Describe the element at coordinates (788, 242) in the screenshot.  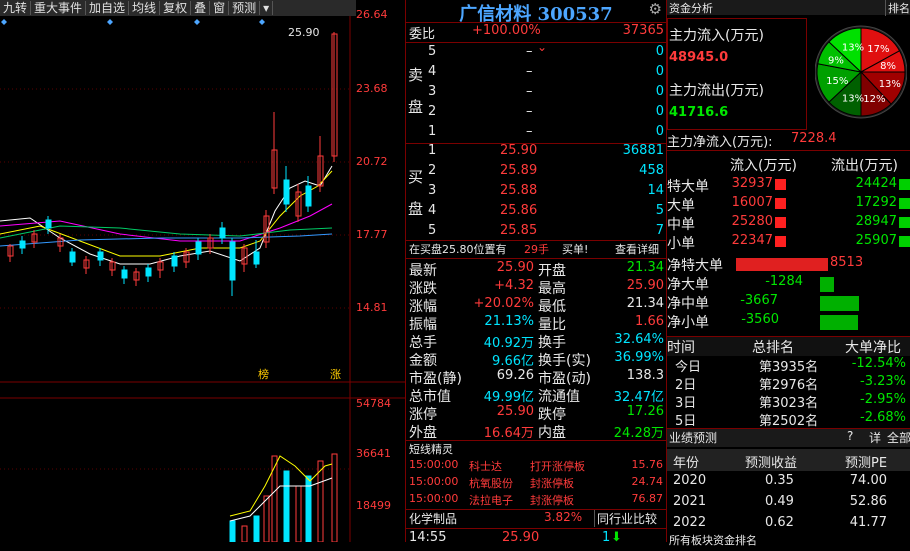
I see `flow-row: 小单 22347 25907` at that location.